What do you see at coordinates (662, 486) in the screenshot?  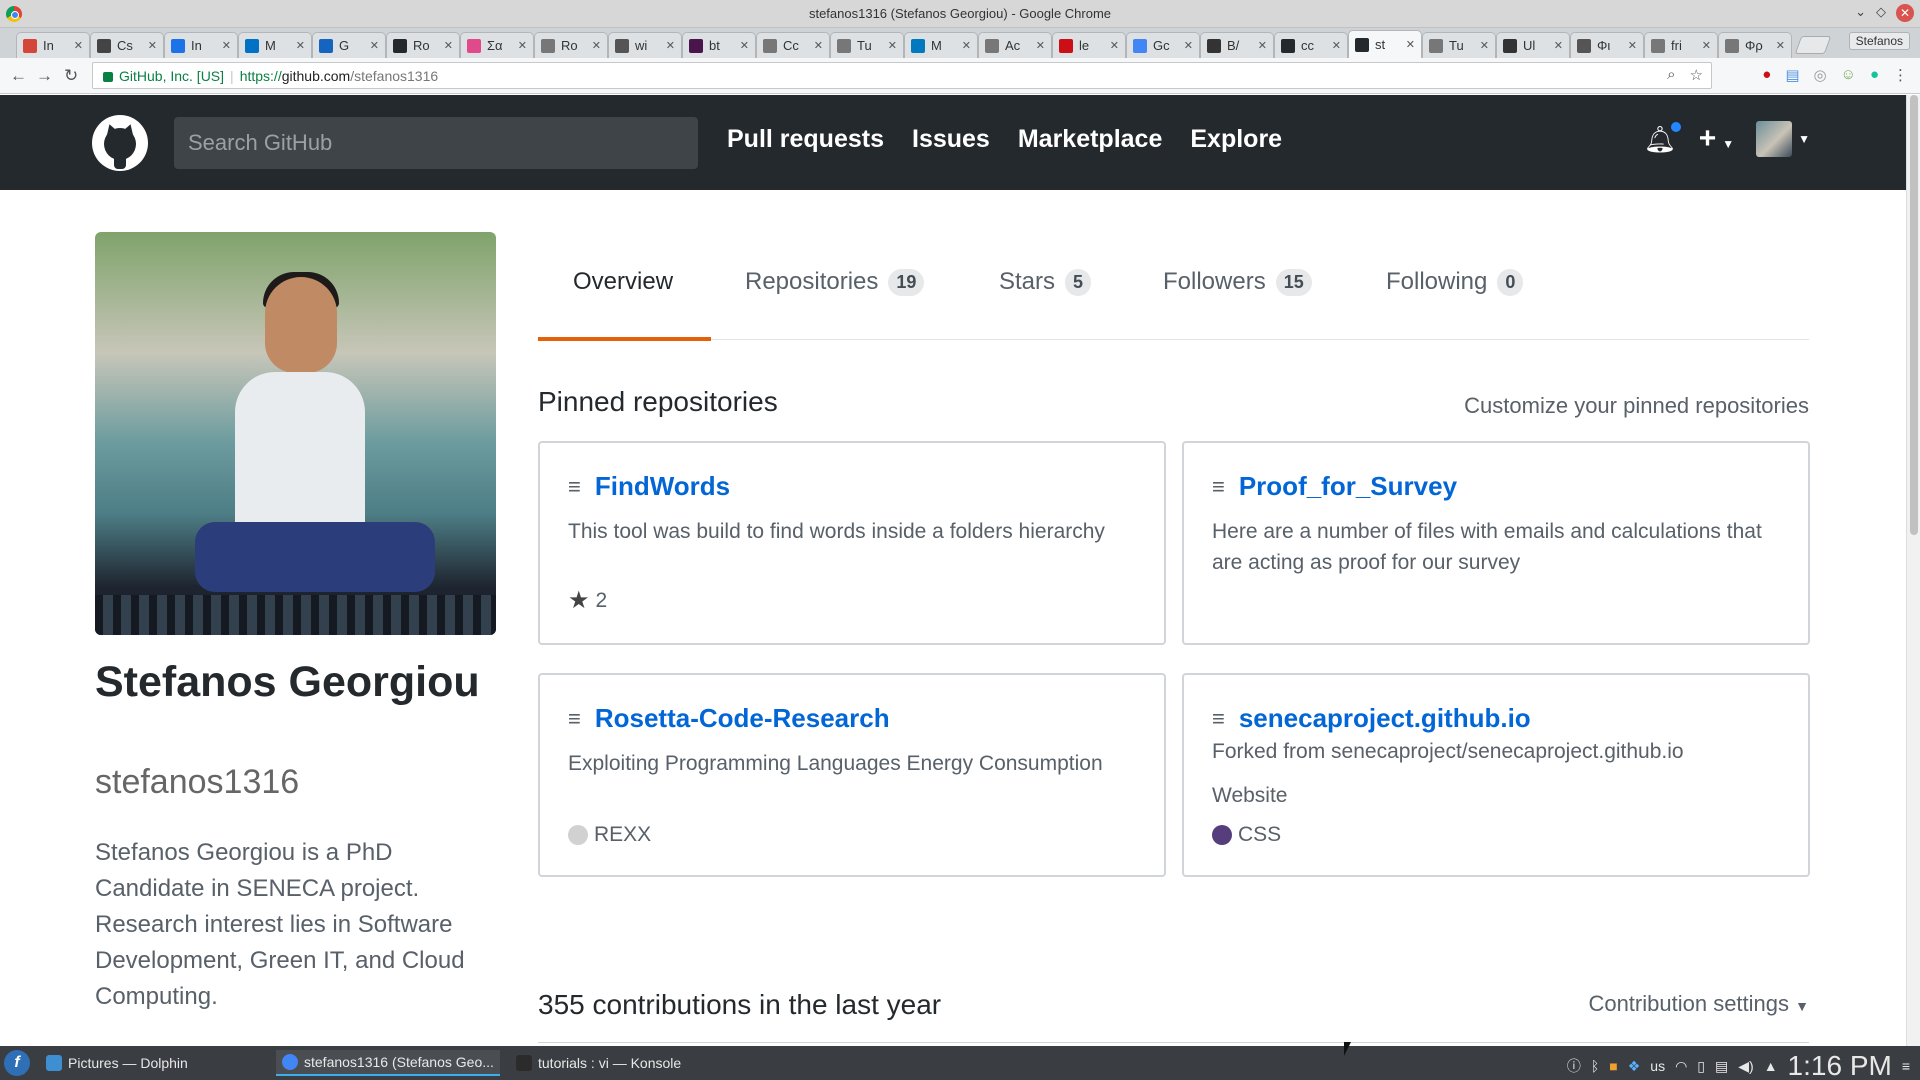 I see `repo-name-link: FindWords` at bounding box center [662, 486].